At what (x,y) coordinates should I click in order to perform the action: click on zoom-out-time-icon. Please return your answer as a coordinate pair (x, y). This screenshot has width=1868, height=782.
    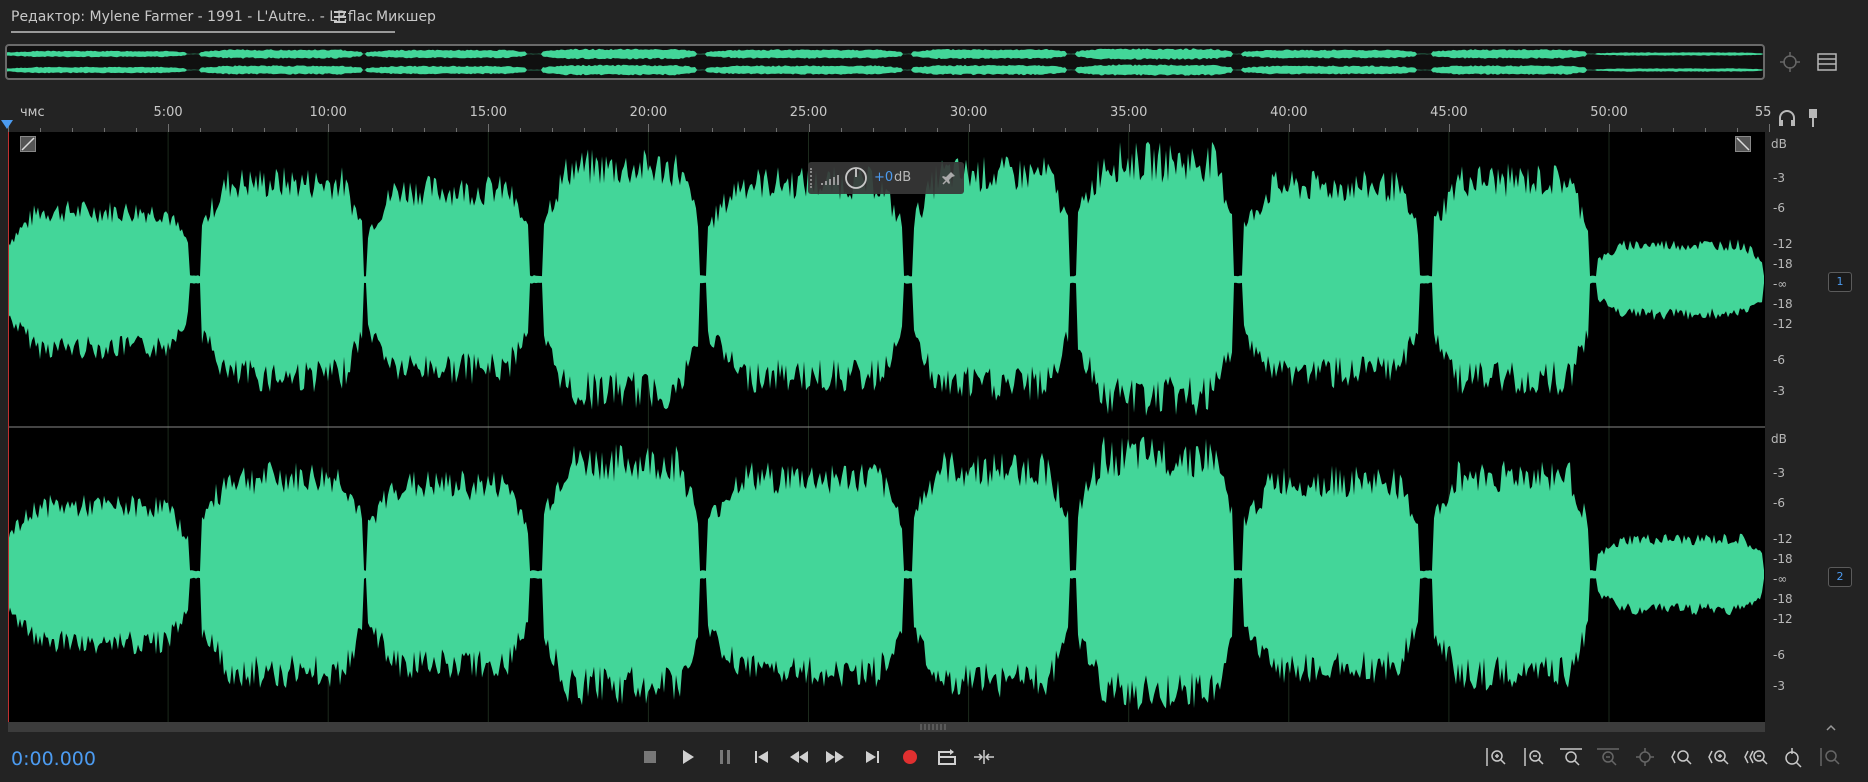
    Looking at the image, I should click on (1756, 757).